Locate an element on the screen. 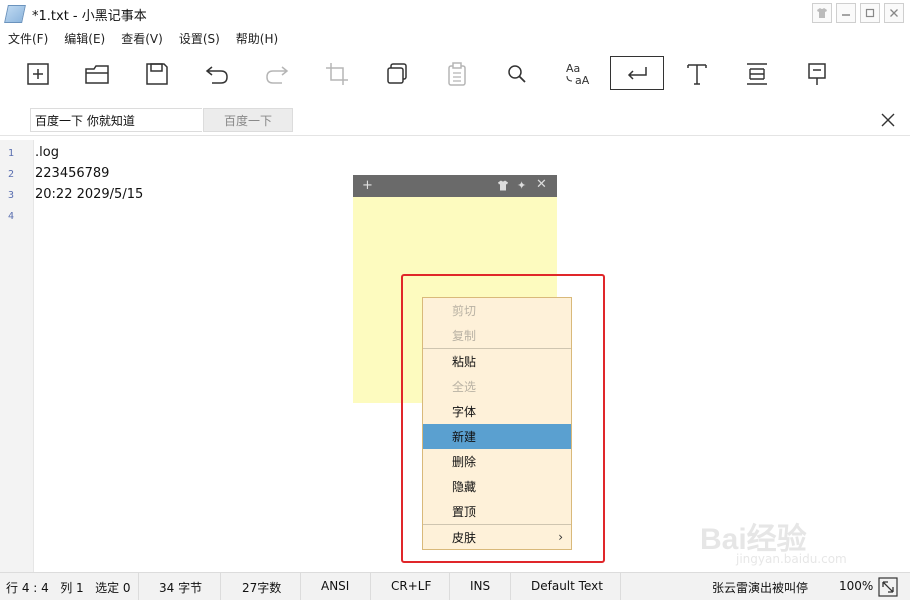 This screenshot has width=910, height=600. line-number: 4 is located at coordinates (11, 216).